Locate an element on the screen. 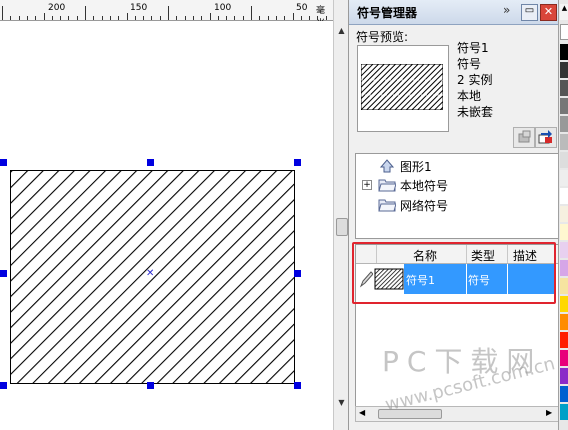  rotation-center-icon: ✕ is located at coordinates (150, 273).